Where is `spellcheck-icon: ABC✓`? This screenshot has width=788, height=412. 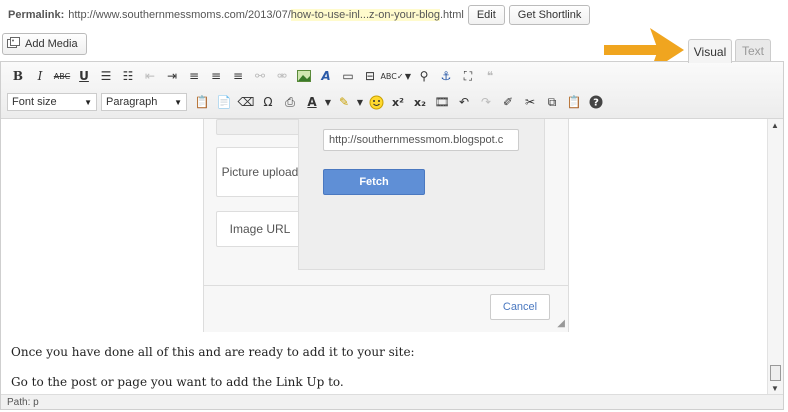
spellcheck-icon: ABC✓ is located at coordinates (391, 76).